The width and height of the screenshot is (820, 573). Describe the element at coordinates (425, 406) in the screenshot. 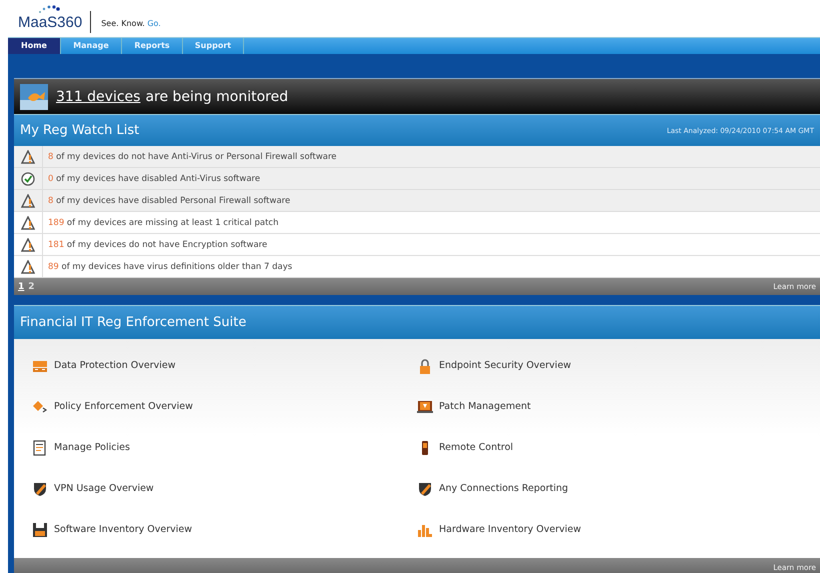

I see `monitor-icon` at that location.